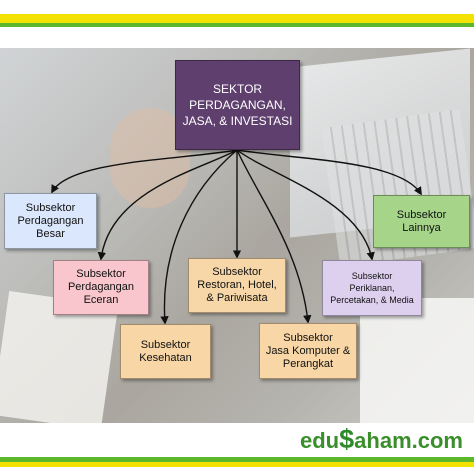 The height and width of the screenshot is (474, 474). I want to click on arrow-to-besar, so click(144, 171).